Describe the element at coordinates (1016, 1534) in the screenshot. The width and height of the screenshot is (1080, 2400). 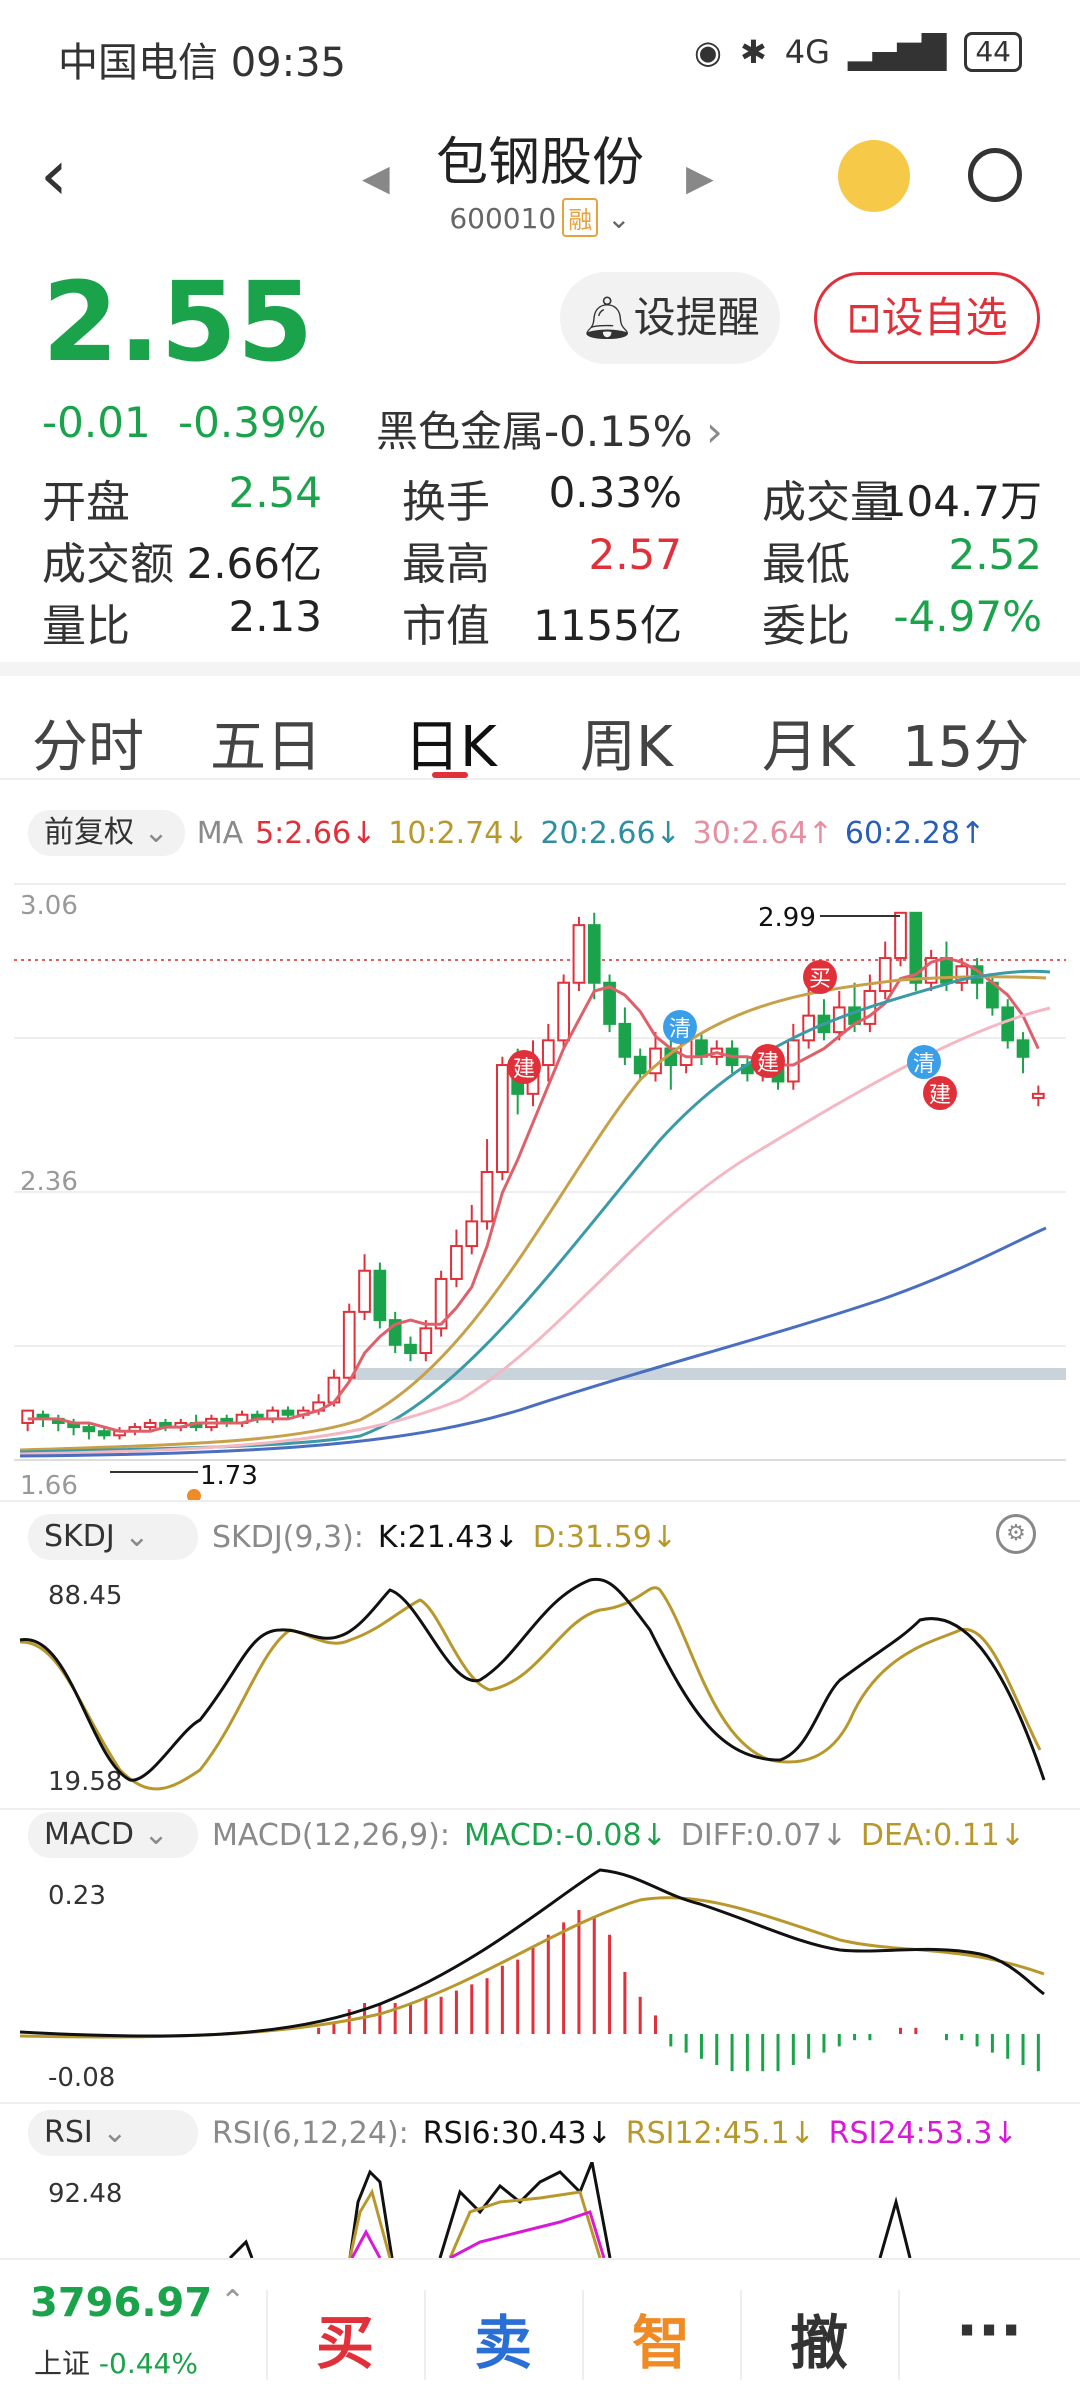
I see `settings-icon: ⚙︎` at that location.